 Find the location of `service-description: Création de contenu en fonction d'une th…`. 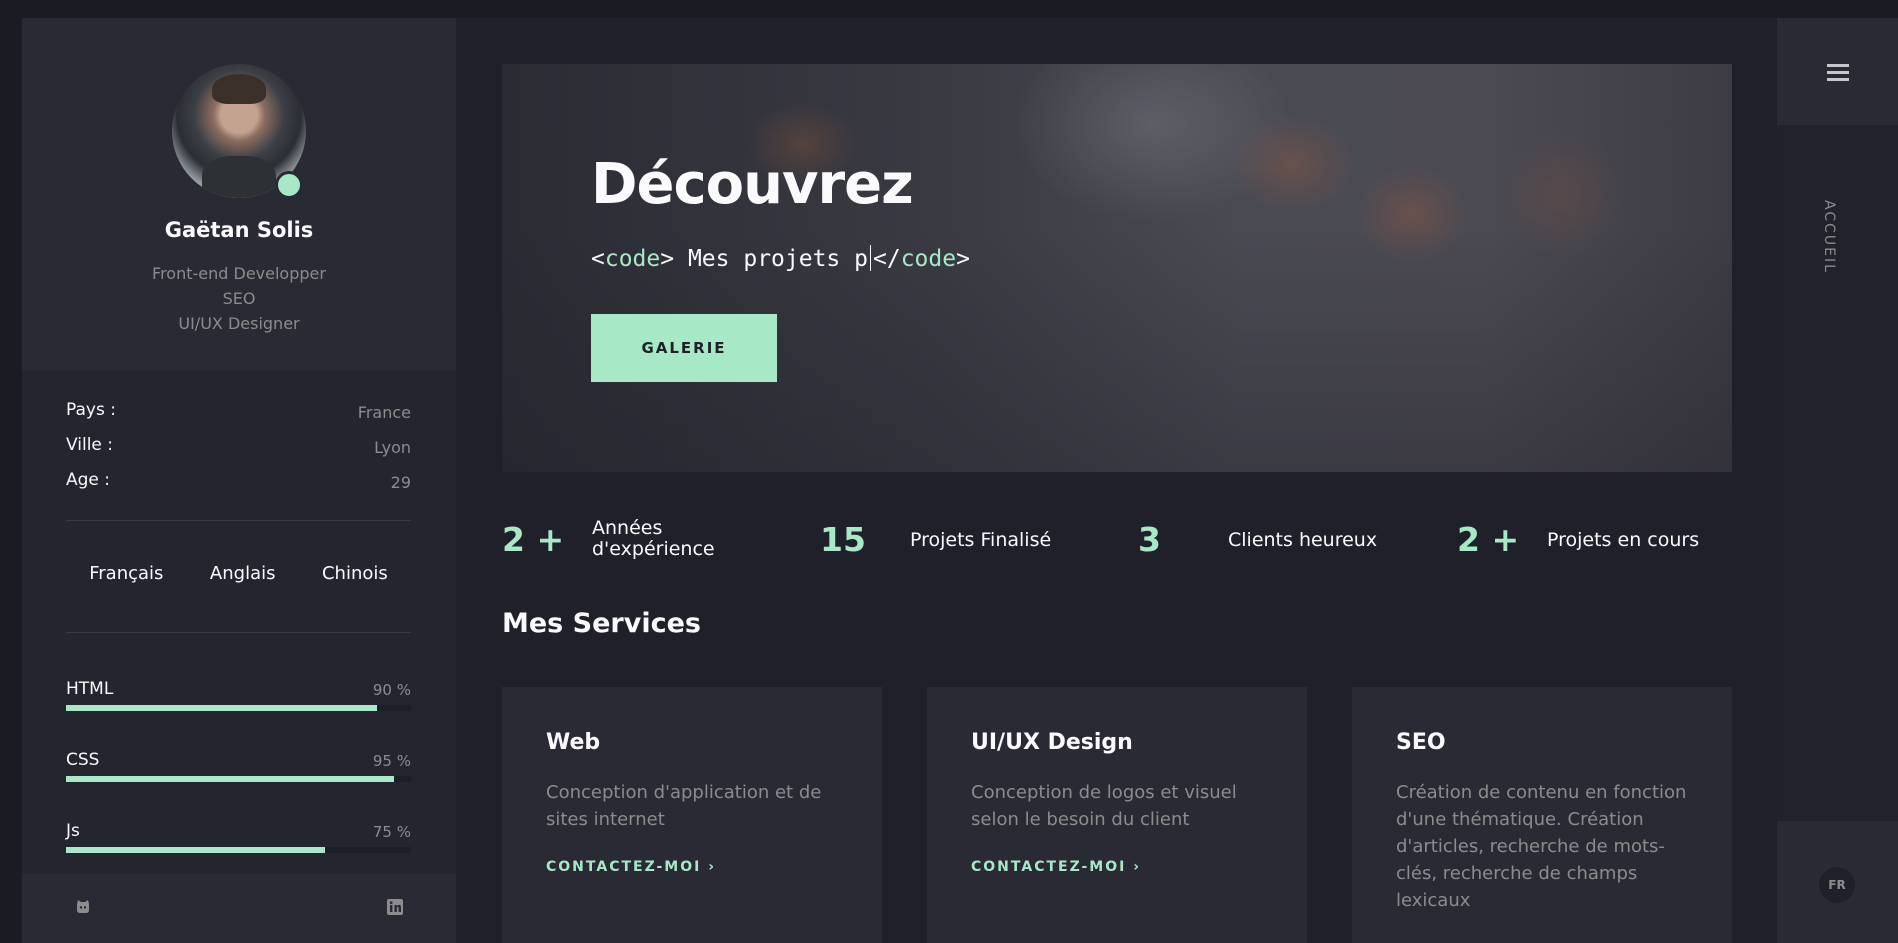

service-description: Création de contenu en fonction d'une th… is located at coordinates (1541, 846).